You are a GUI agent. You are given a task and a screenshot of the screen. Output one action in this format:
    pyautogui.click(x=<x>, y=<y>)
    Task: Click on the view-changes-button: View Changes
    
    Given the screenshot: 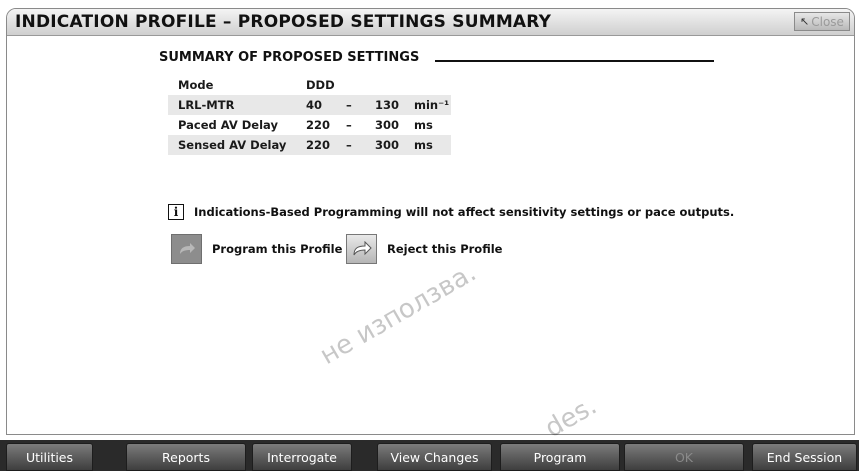 What is the action you would take?
    pyautogui.click(x=434, y=457)
    